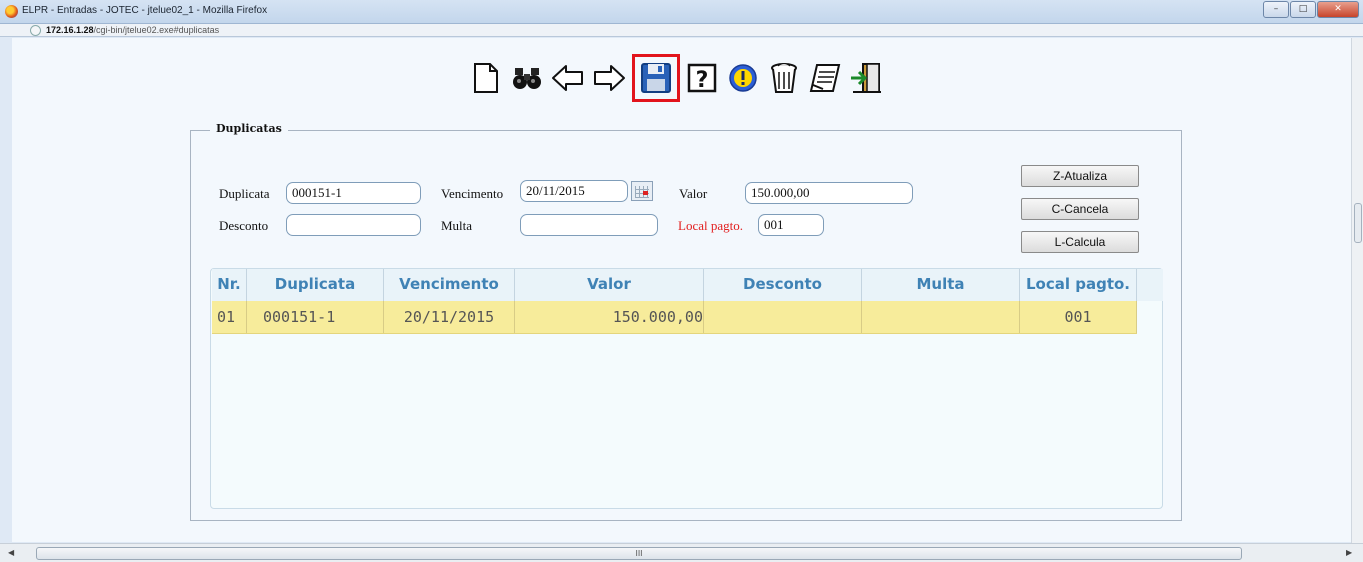  What do you see at coordinates (11, 552) in the screenshot?
I see `scroll-left-icon: ◀` at bounding box center [11, 552].